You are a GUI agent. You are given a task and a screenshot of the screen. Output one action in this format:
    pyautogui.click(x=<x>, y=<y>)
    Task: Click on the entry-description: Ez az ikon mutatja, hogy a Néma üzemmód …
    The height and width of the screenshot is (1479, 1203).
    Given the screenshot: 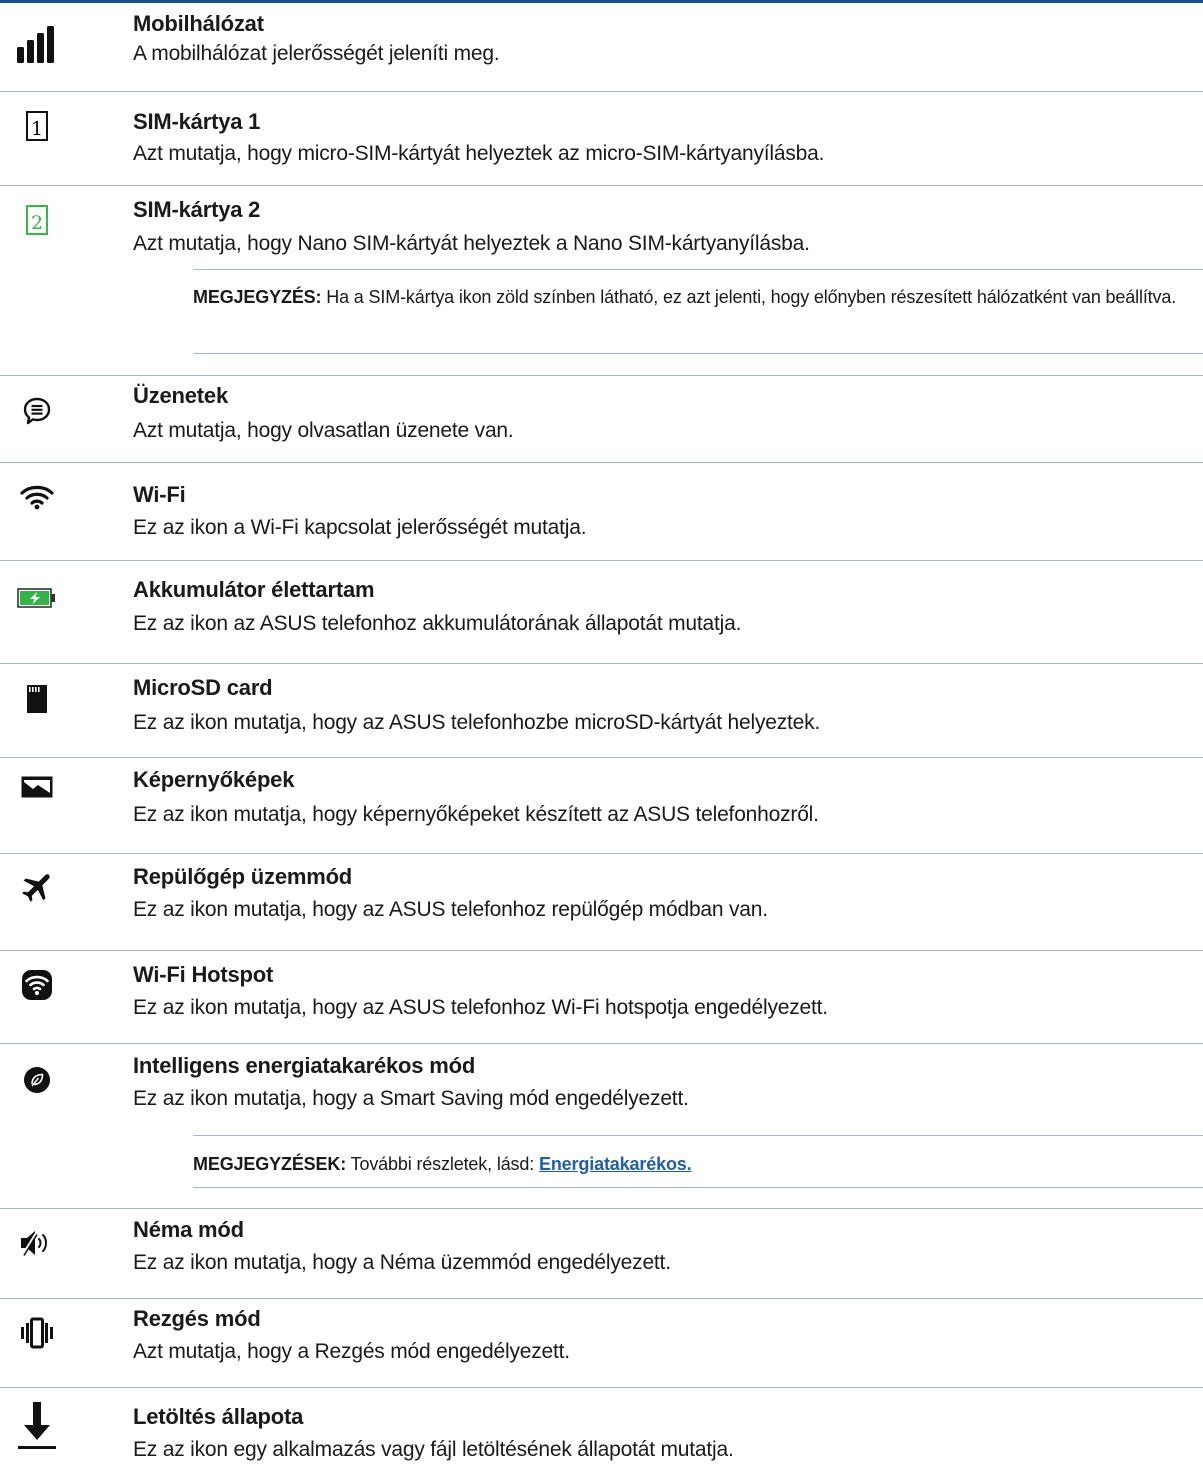 What is the action you would take?
    pyautogui.click(x=402, y=1262)
    